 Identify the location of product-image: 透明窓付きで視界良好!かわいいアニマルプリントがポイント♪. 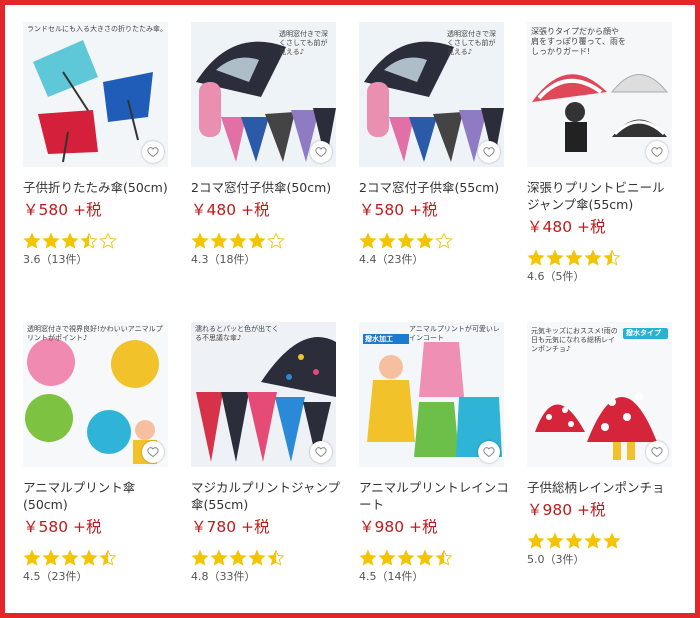
(95, 394).